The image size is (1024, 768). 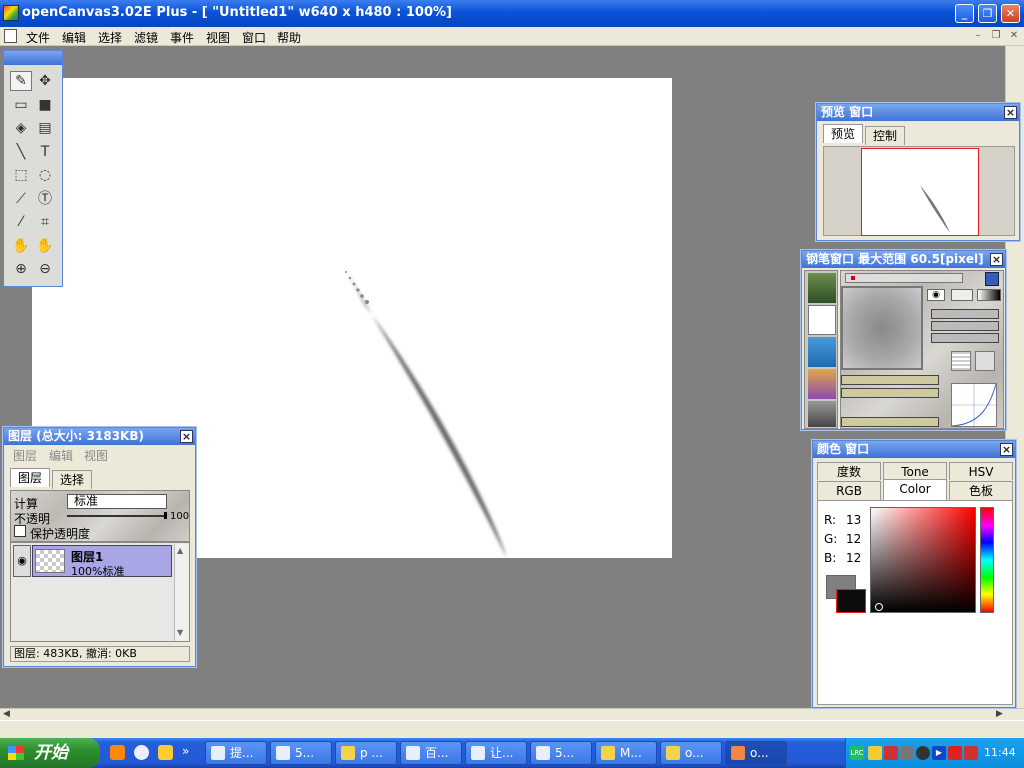 I want to click on preview-title: 预览 窗口, so click(x=918, y=112).